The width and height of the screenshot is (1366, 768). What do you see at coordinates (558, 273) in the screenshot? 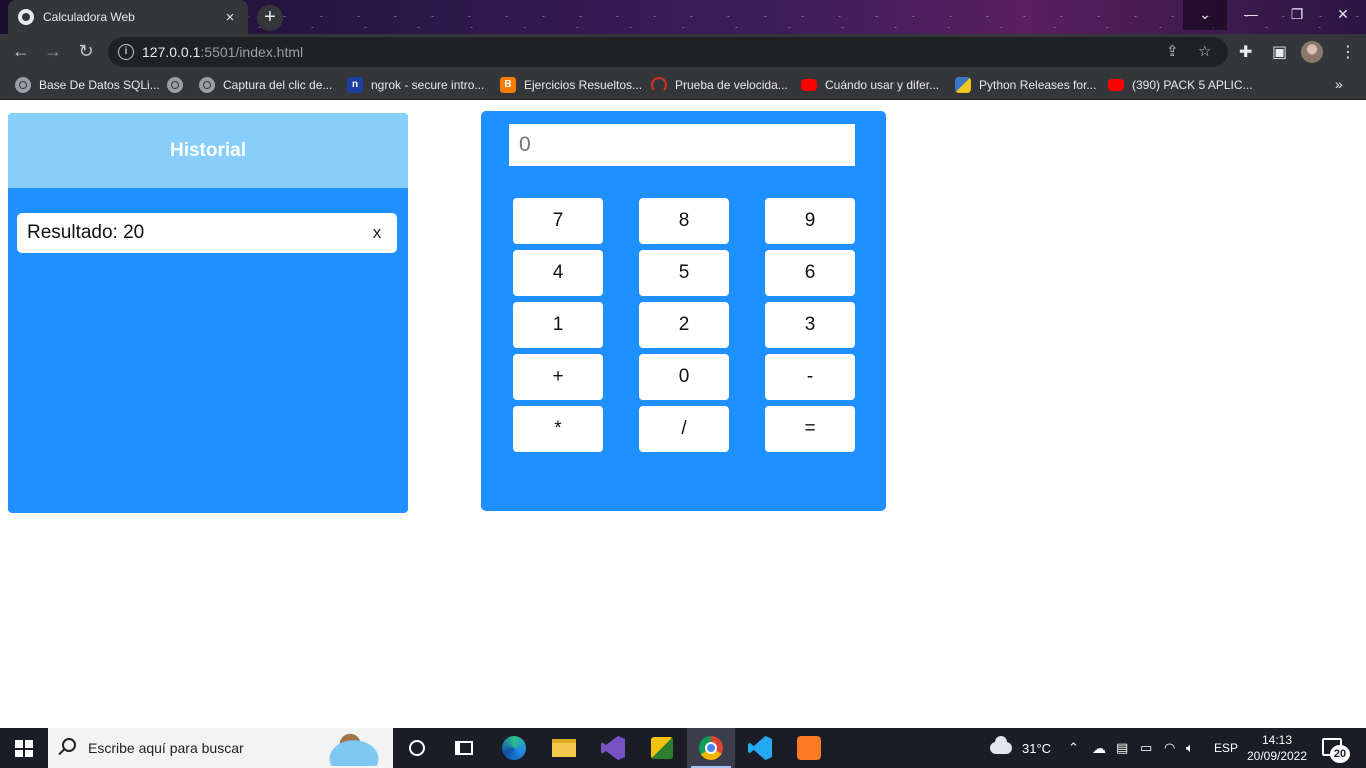
I see `calc-key-button: 4` at bounding box center [558, 273].